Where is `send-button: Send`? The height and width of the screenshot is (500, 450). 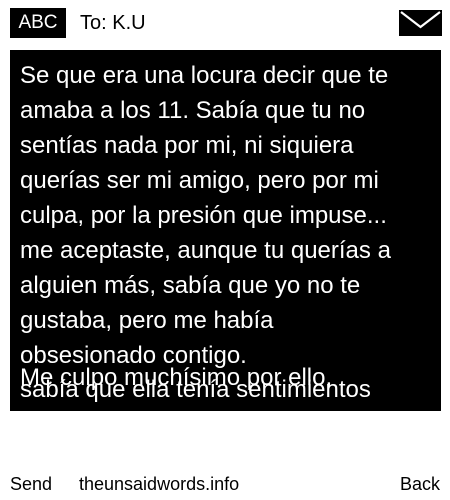
send-button: Send is located at coordinates (31, 484).